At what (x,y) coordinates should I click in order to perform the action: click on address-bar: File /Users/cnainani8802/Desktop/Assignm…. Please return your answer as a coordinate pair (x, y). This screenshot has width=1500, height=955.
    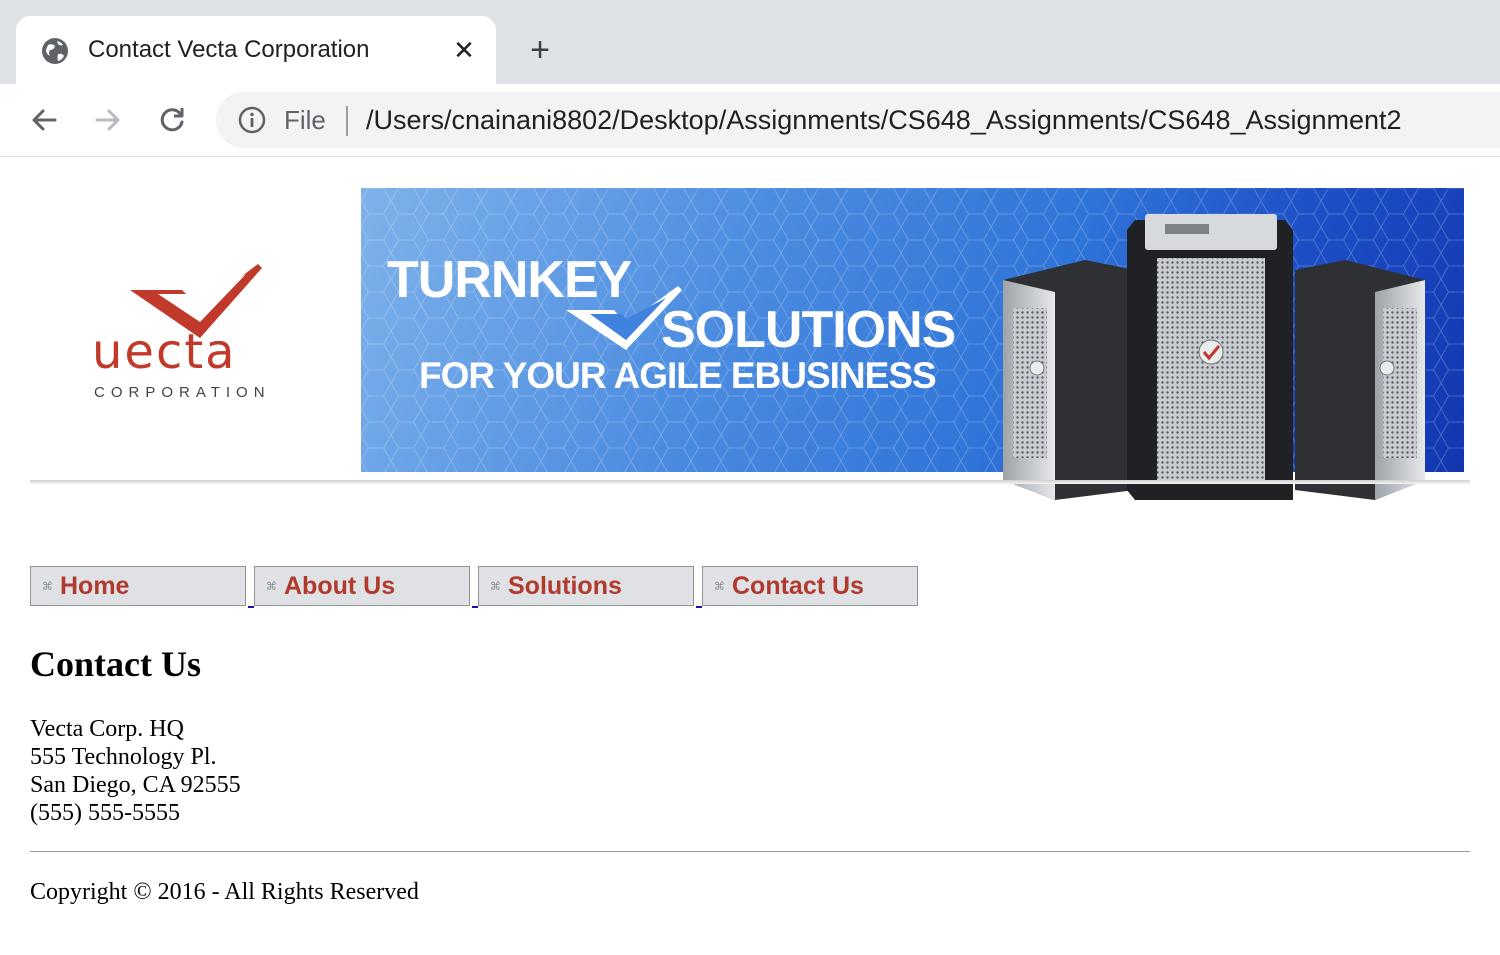
    Looking at the image, I should click on (858, 120).